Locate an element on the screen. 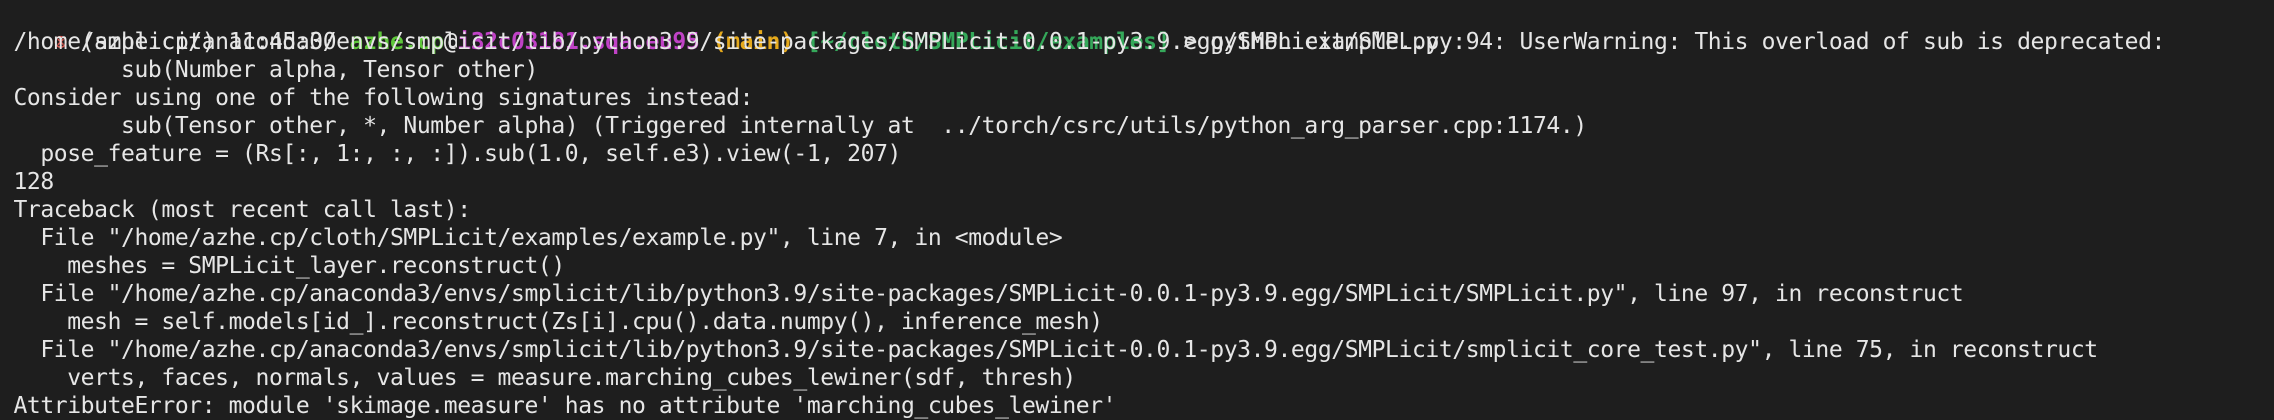 This screenshot has height=420, width=2274. traceback-header: Traceback (most recent call last): is located at coordinates (235, 210).